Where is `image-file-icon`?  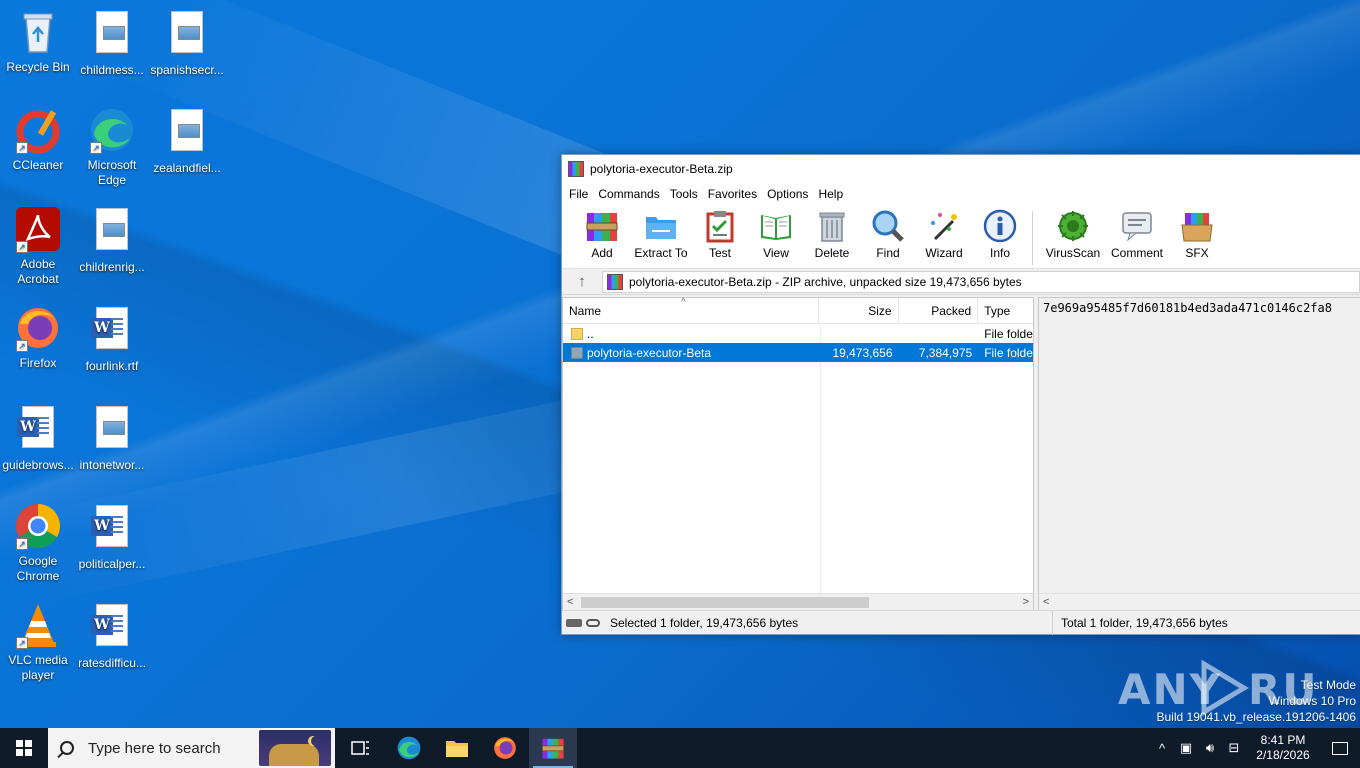 image-file-icon is located at coordinates (187, 35).